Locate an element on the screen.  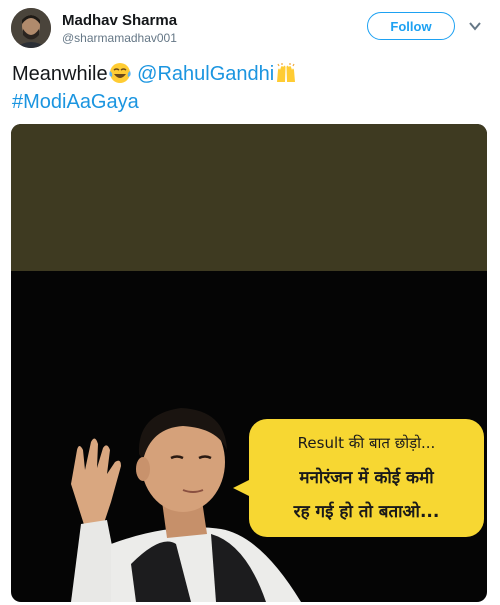
bubble-text-line-2: मनोरंजन में कोई कमी is located at coordinates (366, 478).